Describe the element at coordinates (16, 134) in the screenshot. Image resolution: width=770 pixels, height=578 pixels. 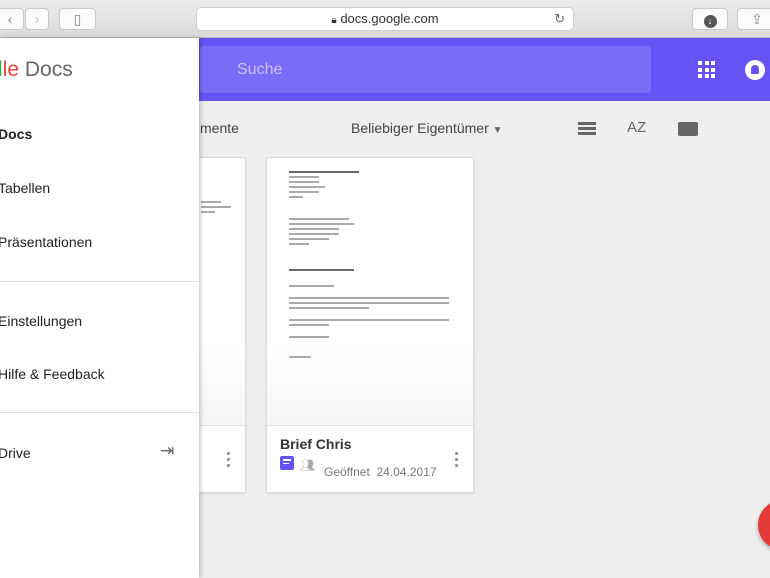
I see `drawer-item-docs: Docs` at that location.